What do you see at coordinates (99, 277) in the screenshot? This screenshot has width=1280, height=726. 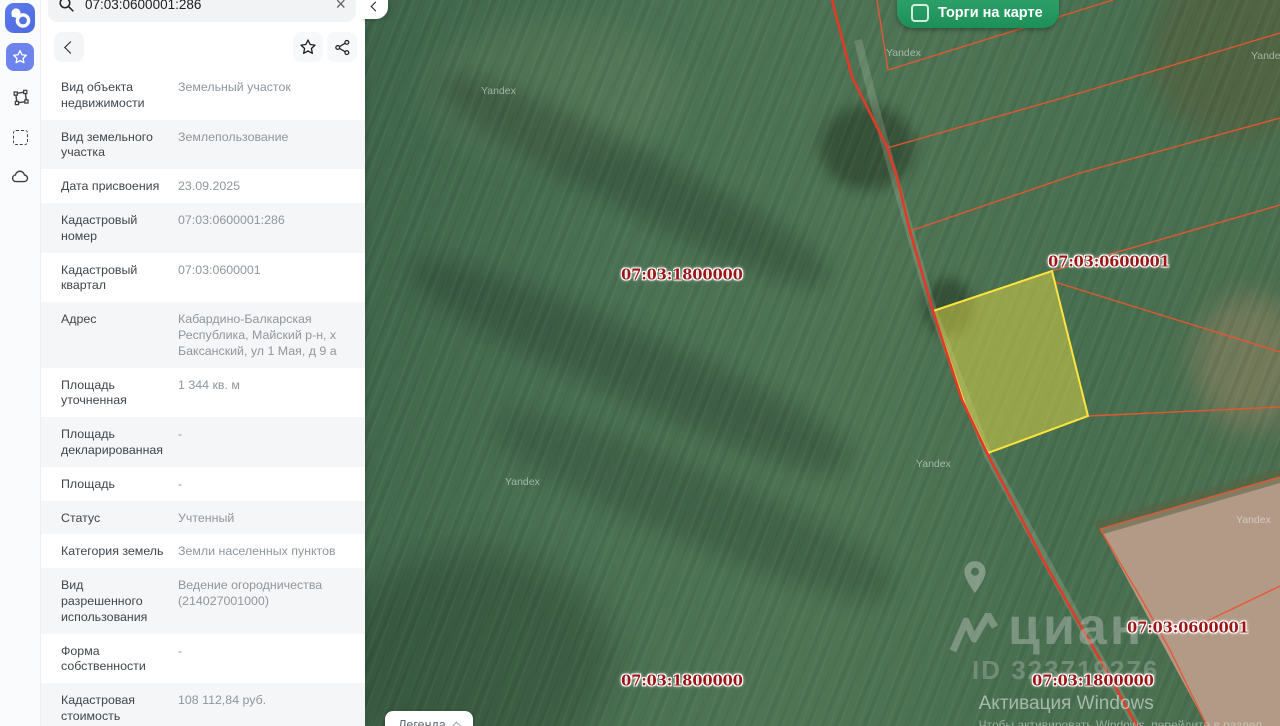 I see `attribute-label: Кадастровый квартал` at bounding box center [99, 277].